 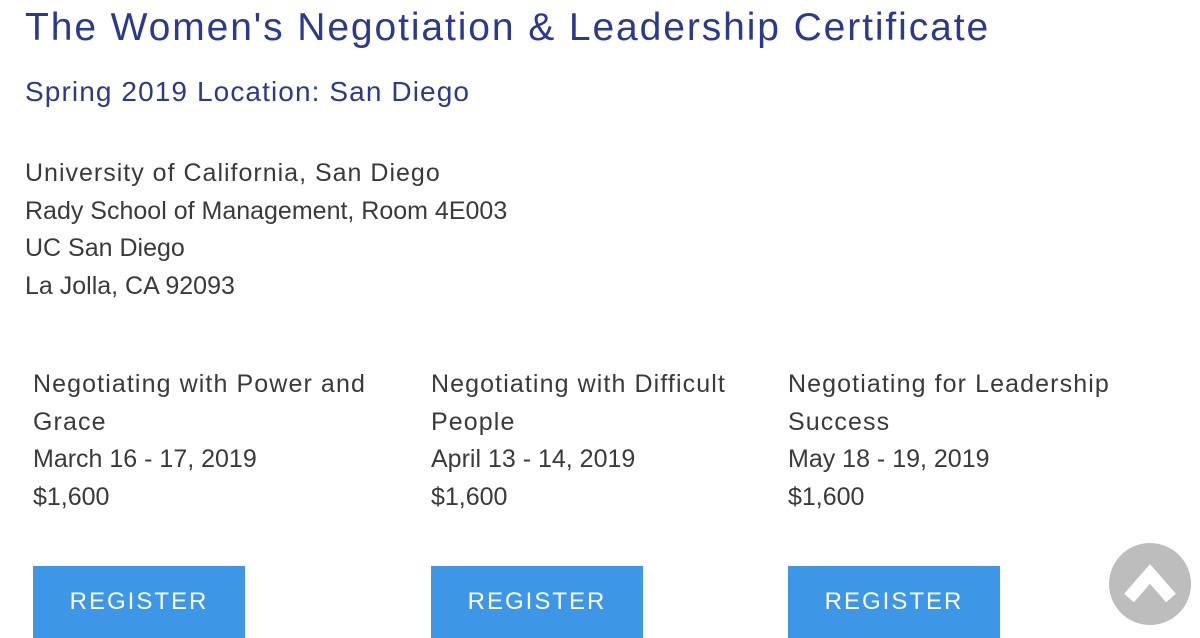 I want to click on chevron-up-icon, so click(x=1150, y=583).